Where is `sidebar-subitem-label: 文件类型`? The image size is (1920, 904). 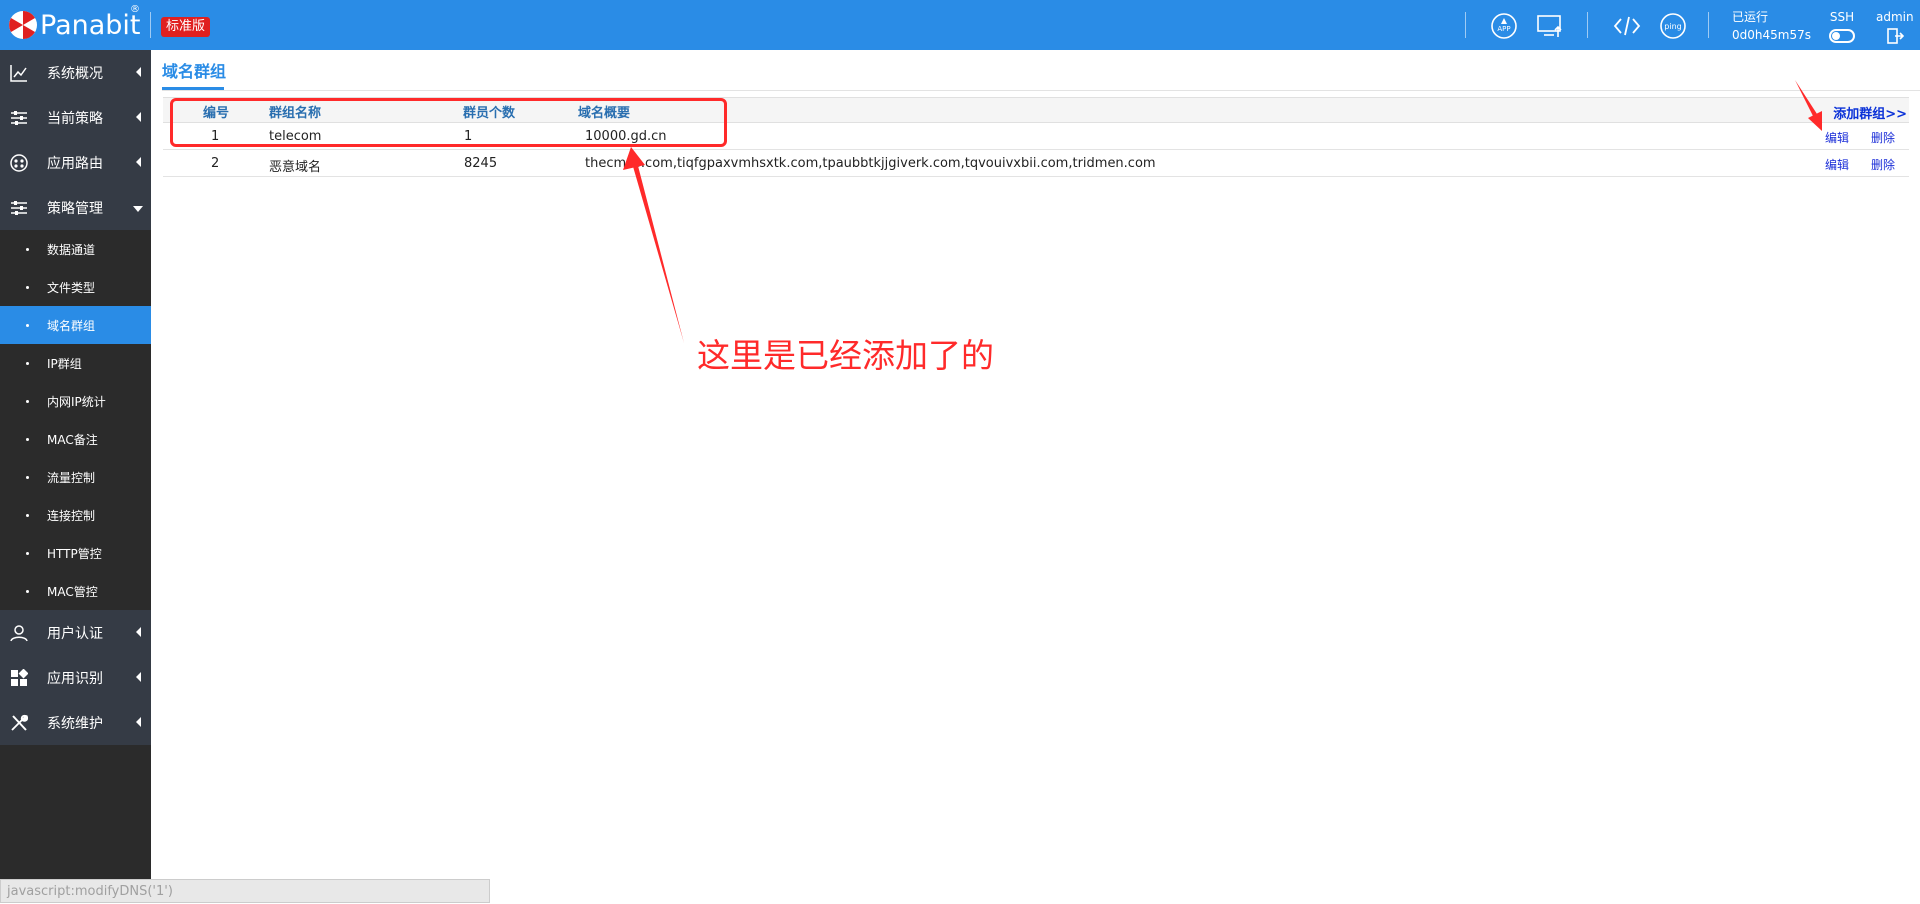
sidebar-subitem-label: 文件类型 is located at coordinates (71, 288).